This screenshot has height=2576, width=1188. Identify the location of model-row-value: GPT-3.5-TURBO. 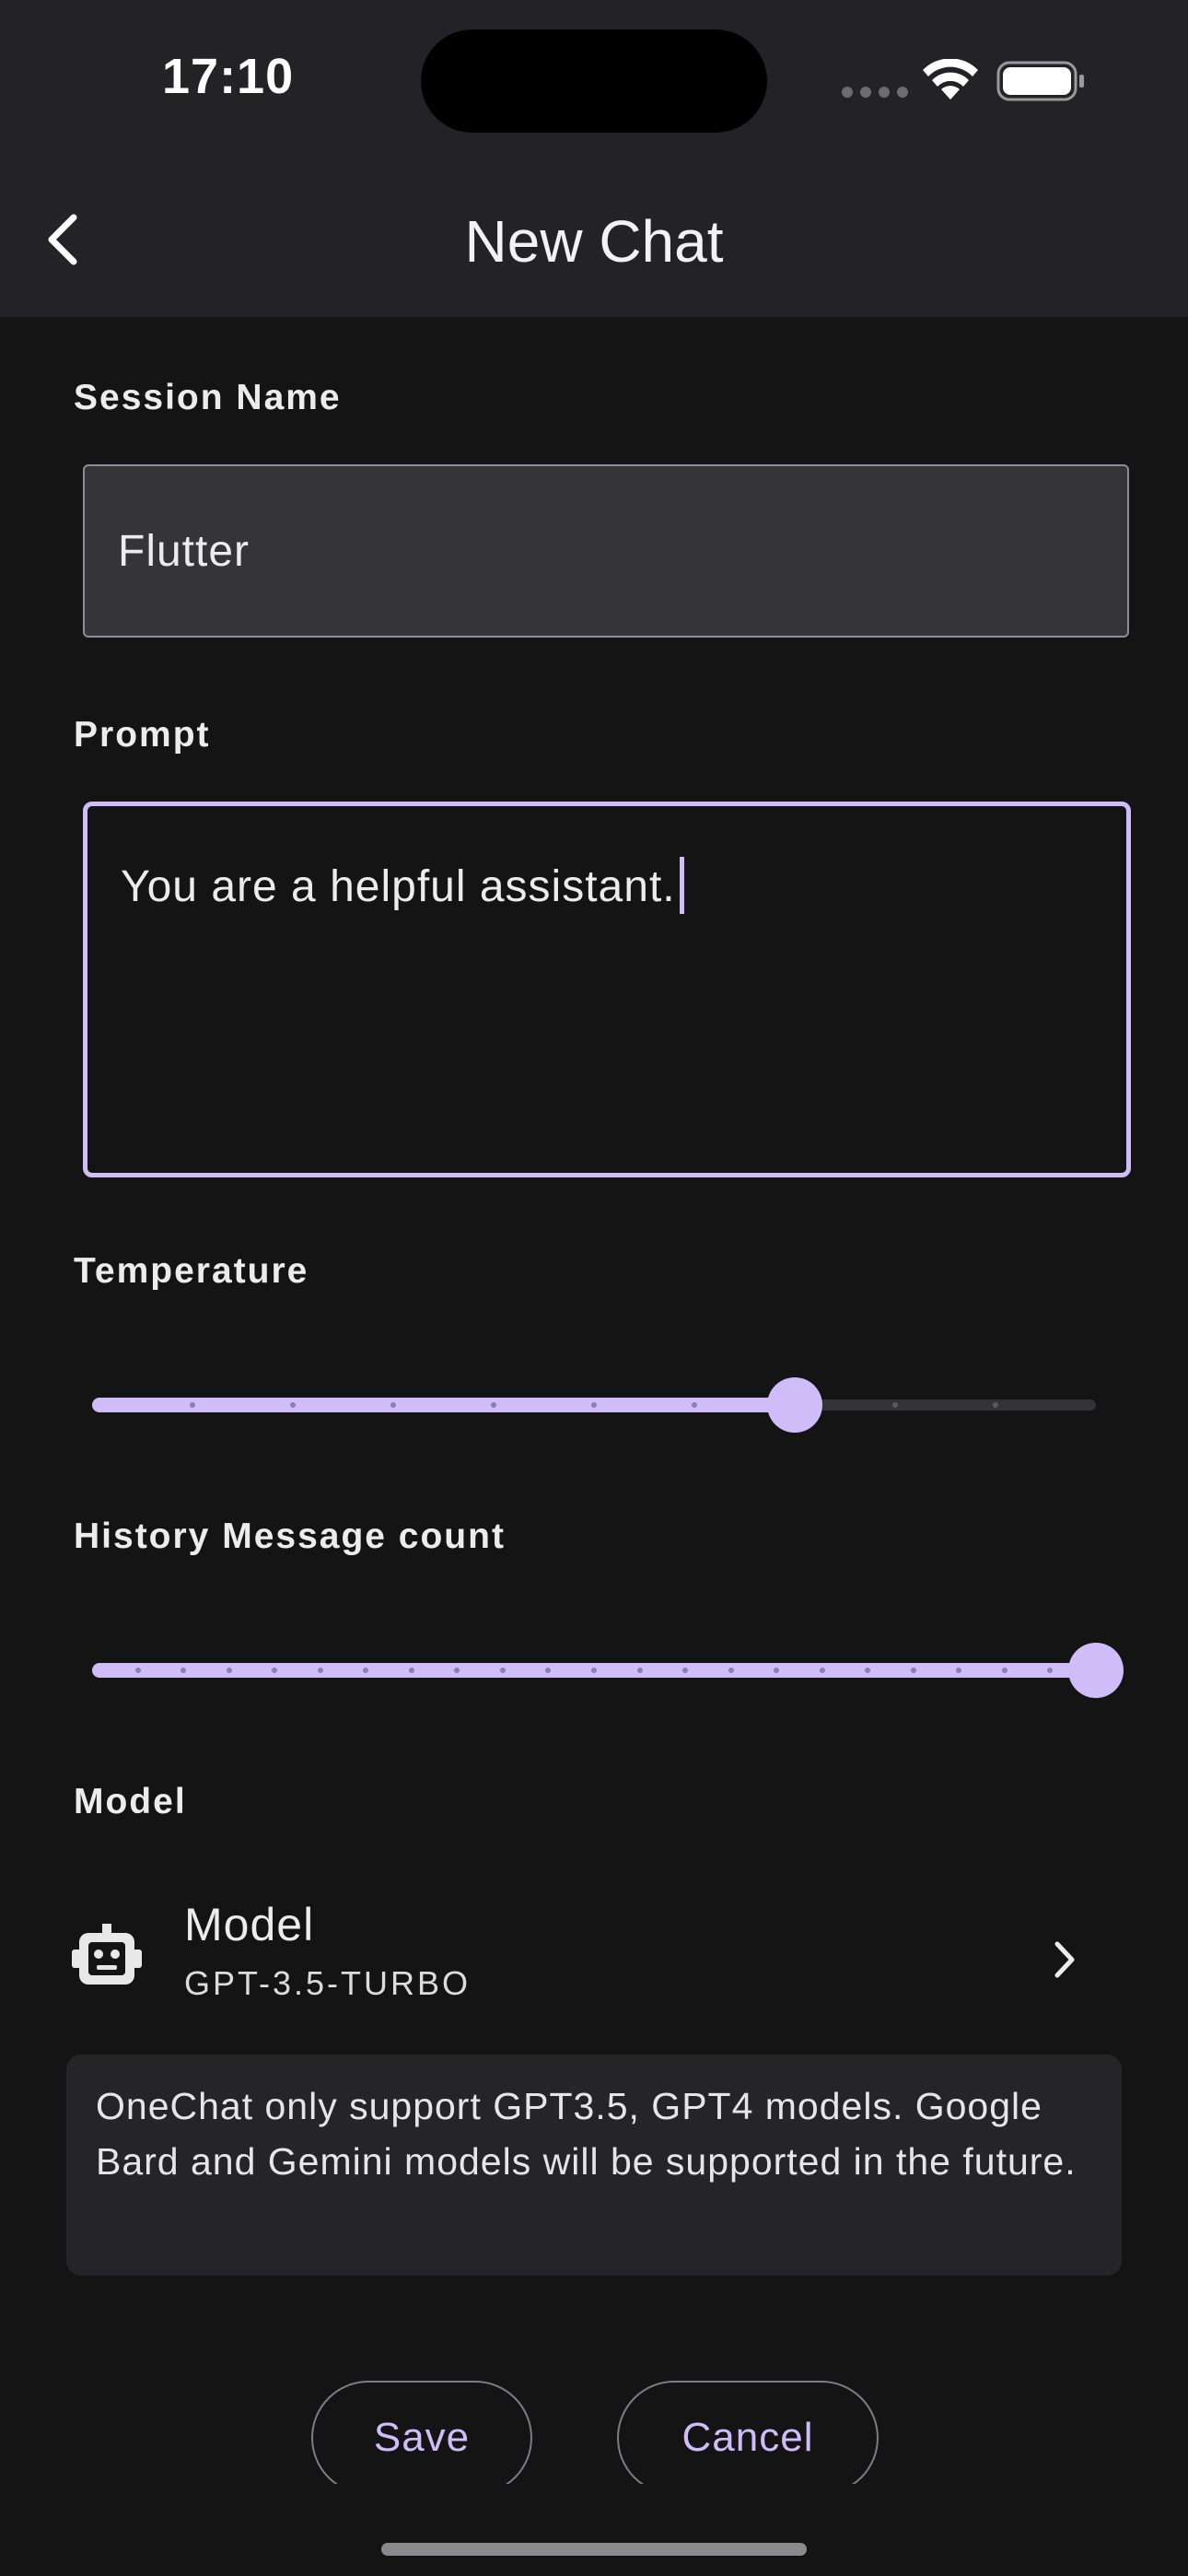
(328, 1983).